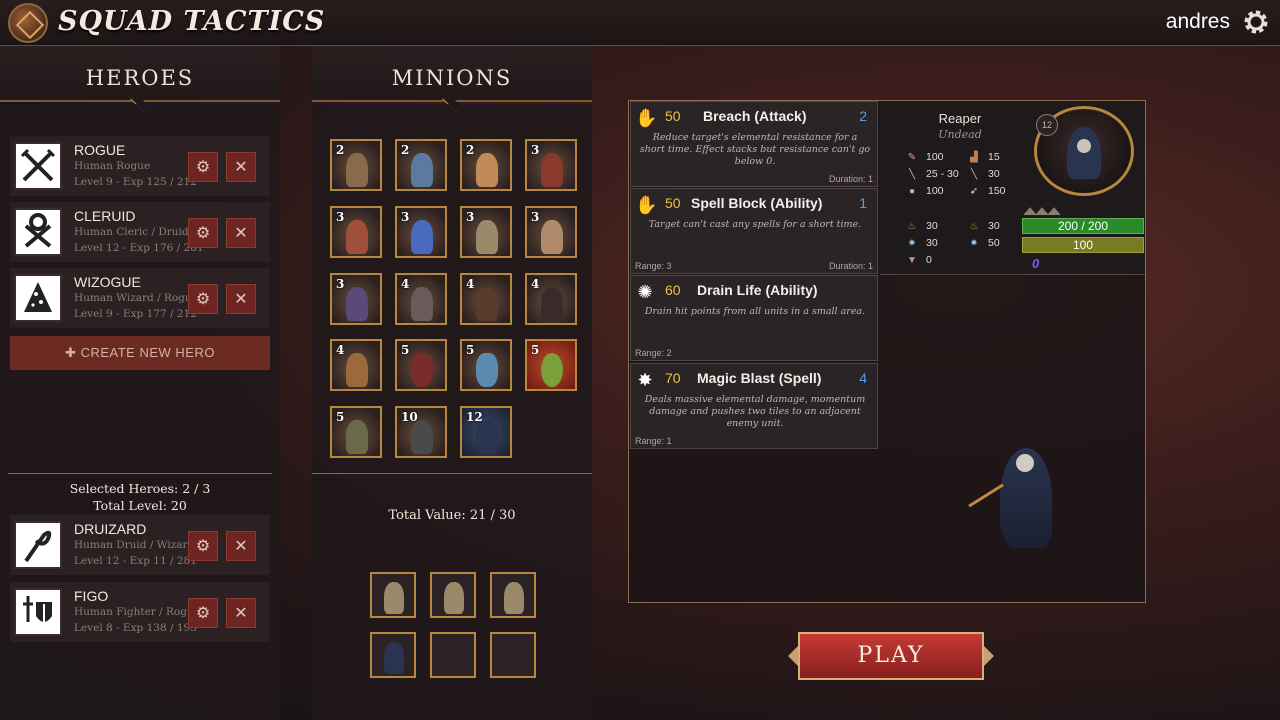  Describe the element at coordinates (960, 118) in the screenshot. I see `unit-name: Reaper` at that location.